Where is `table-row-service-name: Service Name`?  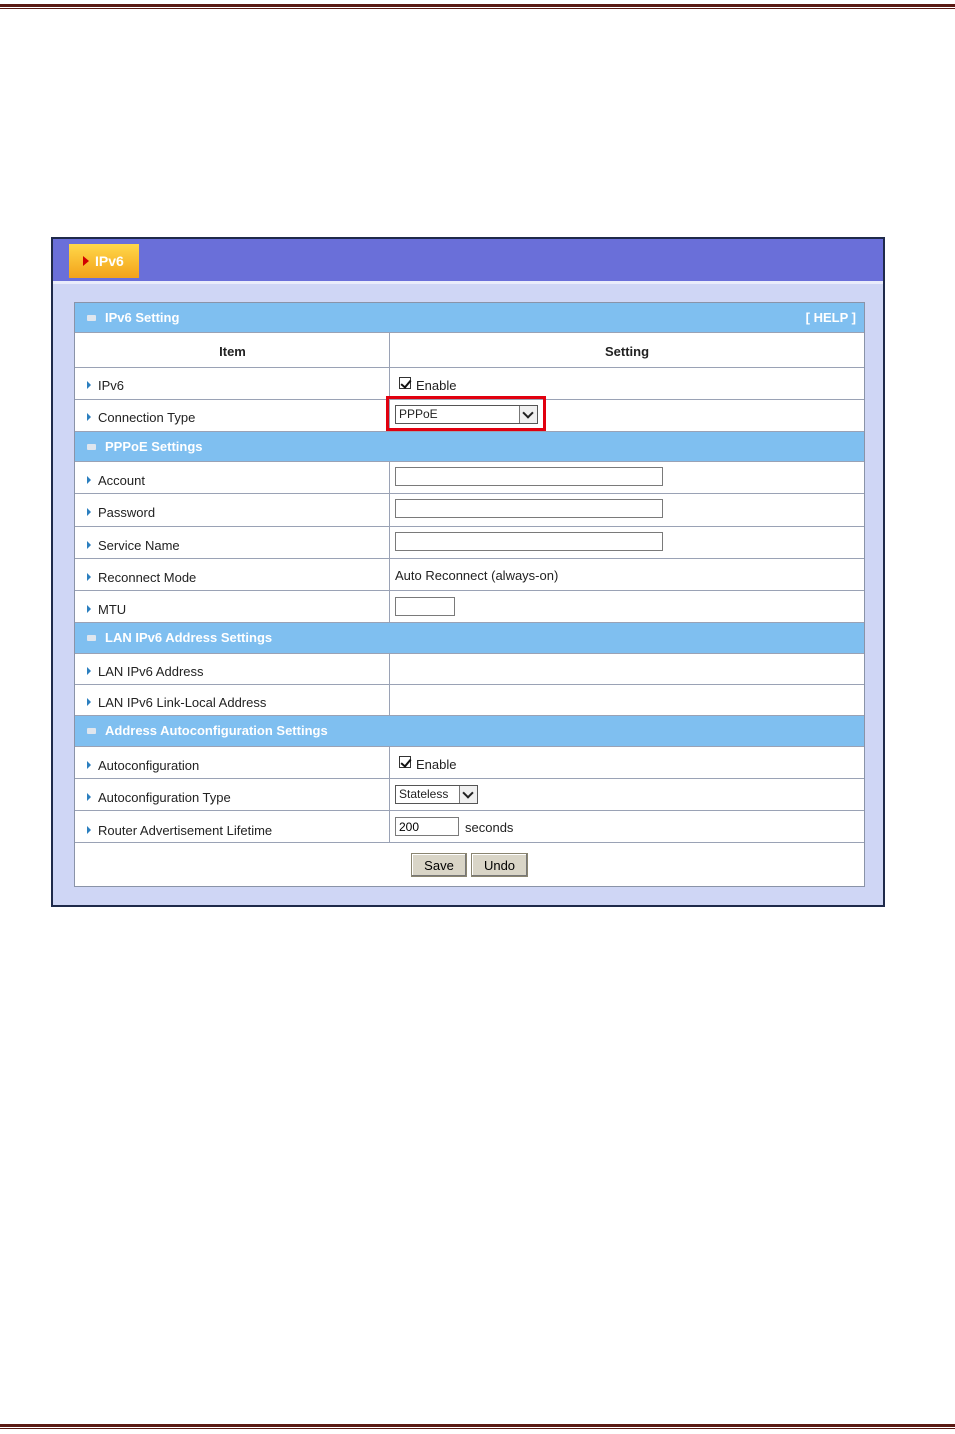
table-row-service-name: Service Name is located at coordinates (469, 543).